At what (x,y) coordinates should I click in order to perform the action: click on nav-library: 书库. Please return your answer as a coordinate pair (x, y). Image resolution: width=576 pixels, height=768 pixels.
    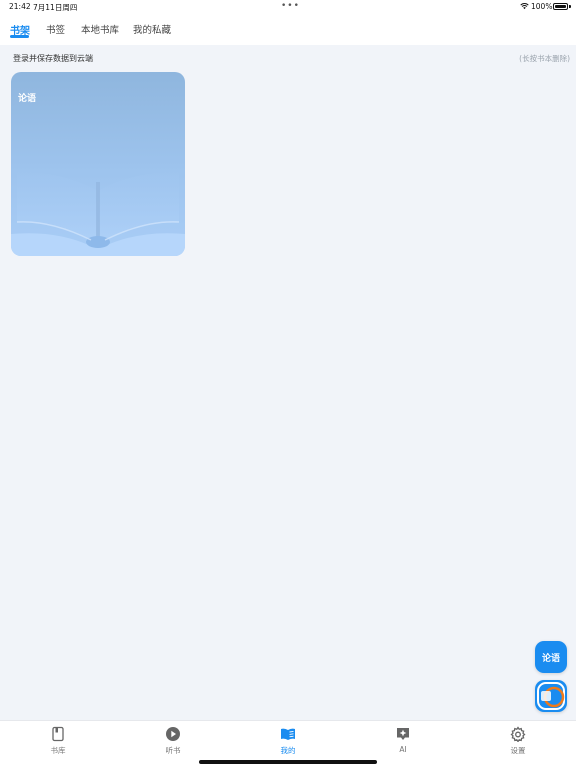
    Looking at the image, I should click on (58, 741).